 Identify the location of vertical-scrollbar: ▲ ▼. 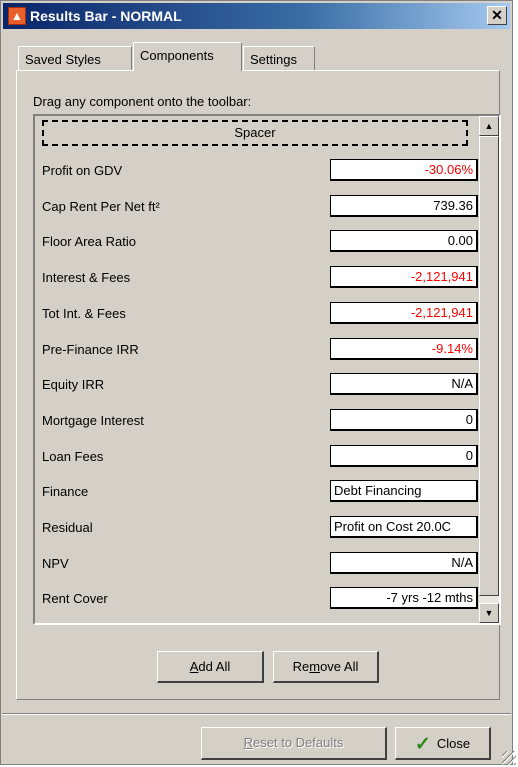
(489, 369).